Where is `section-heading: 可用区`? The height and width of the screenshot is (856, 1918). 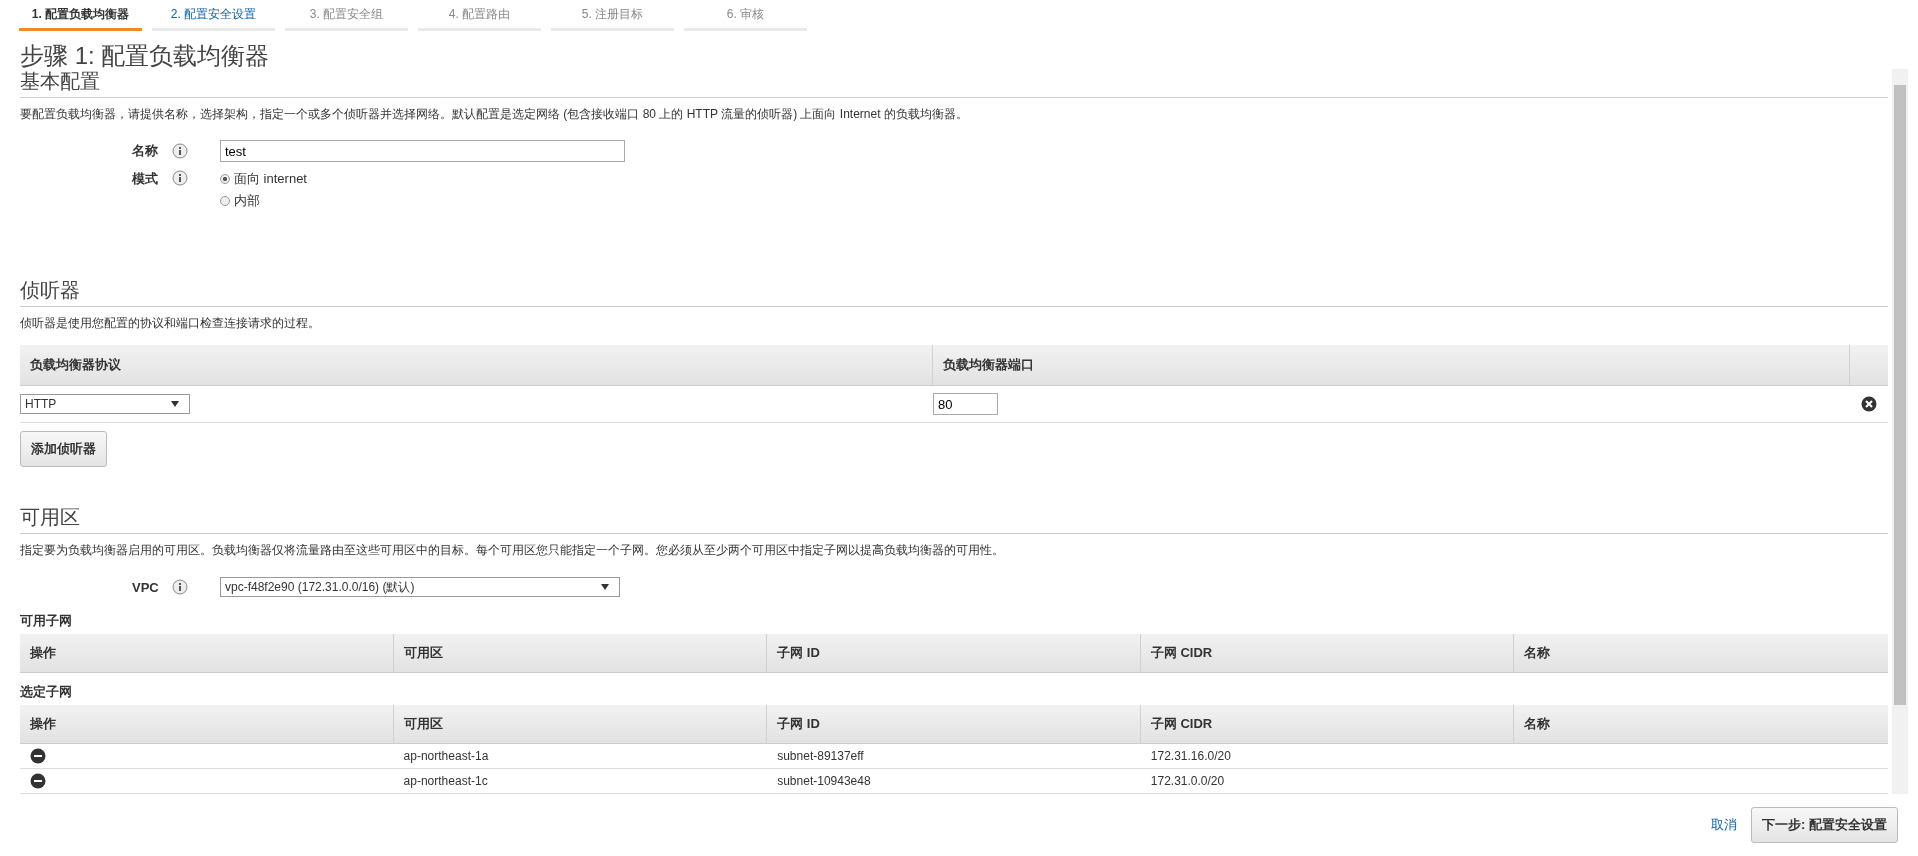
section-heading: 可用区 is located at coordinates (954, 519).